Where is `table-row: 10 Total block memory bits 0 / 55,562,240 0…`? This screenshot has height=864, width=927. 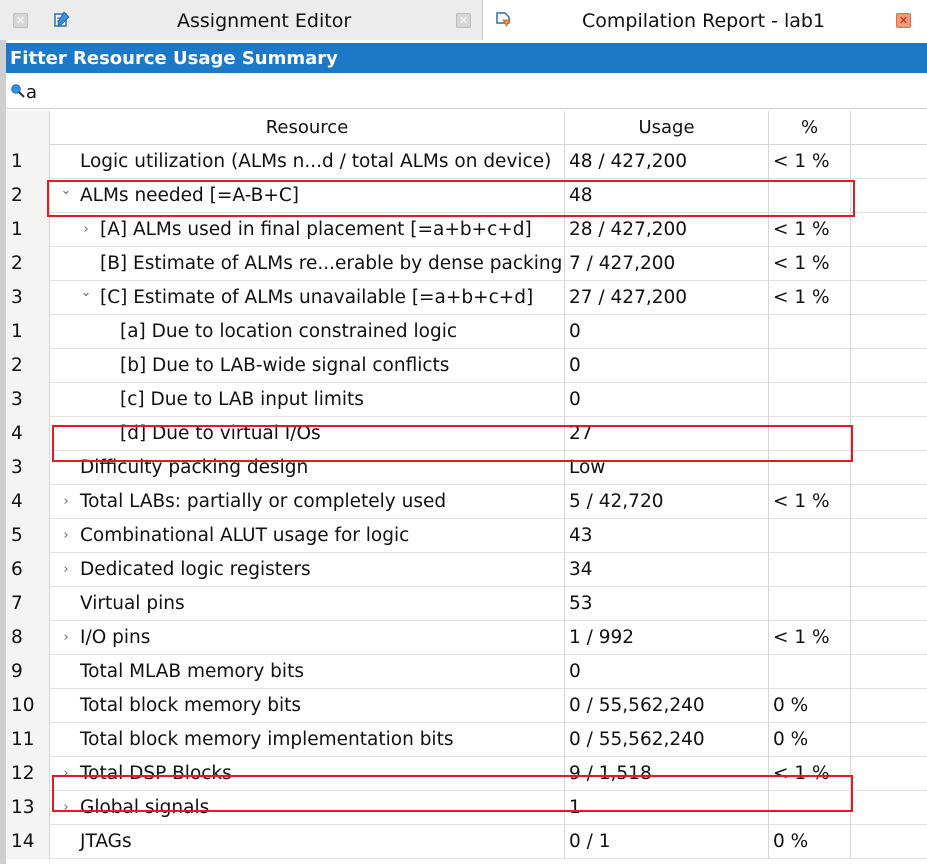 table-row: 10 Total block memory bits 0 / 55,562,240 0… is located at coordinates (466, 706).